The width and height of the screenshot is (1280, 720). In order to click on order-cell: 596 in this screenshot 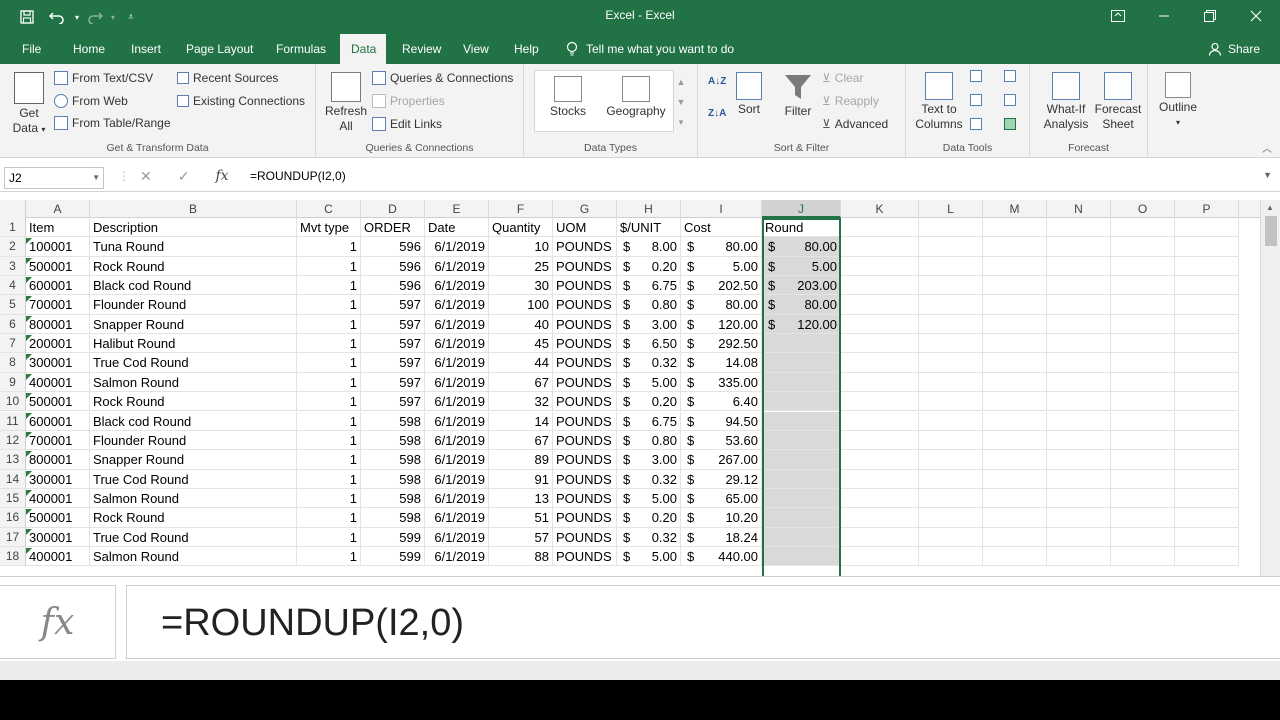, I will do `click(393, 266)`.